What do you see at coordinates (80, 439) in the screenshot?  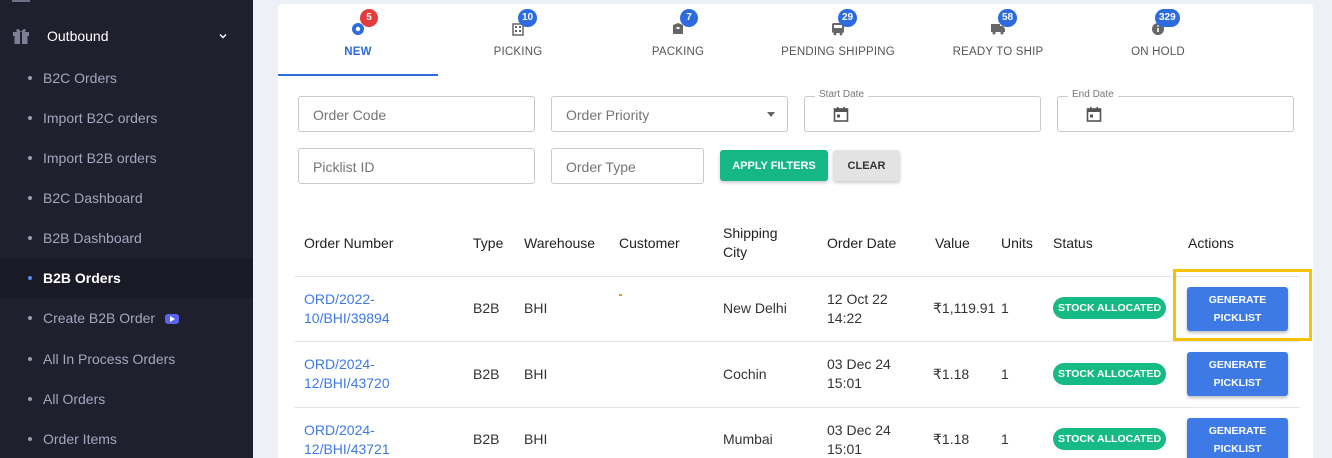 I see `sidebar-item-label: Order Items` at bounding box center [80, 439].